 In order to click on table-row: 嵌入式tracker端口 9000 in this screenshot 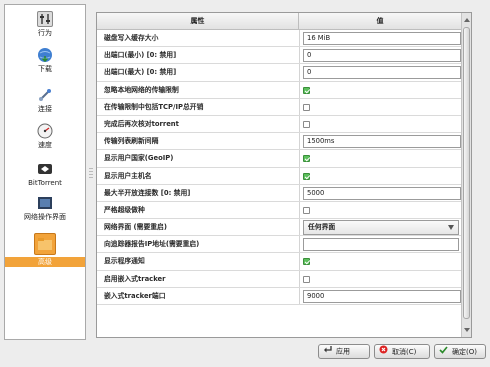, I will do `click(279, 296)`.